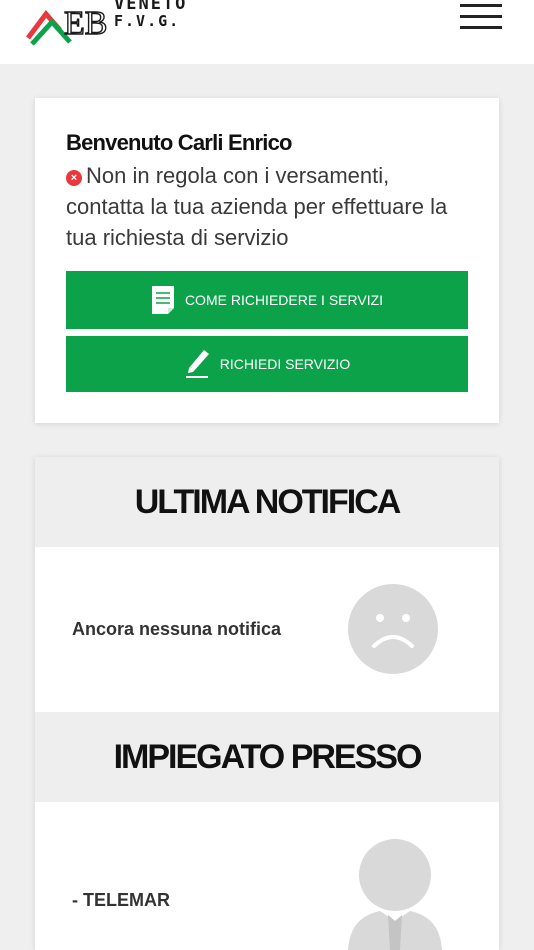 The height and width of the screenshot is (950, 534). I want to click on how-to-request-label: COME RICHIEDERE I SERVIZI, so click(284, 300).